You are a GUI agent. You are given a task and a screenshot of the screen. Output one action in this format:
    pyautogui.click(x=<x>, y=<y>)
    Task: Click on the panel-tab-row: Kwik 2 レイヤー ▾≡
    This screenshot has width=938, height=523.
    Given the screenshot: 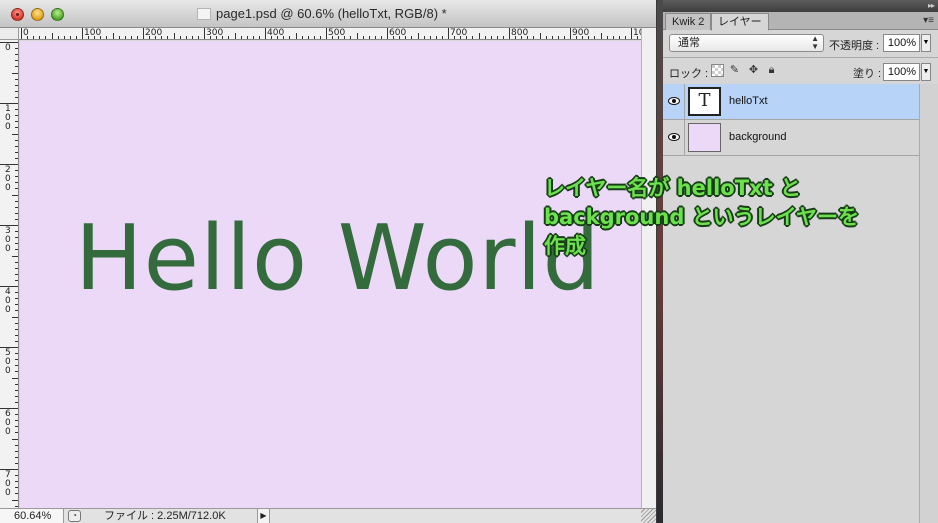 What is the action you would take?
    pyautogui.click(x=800, y=21)
    